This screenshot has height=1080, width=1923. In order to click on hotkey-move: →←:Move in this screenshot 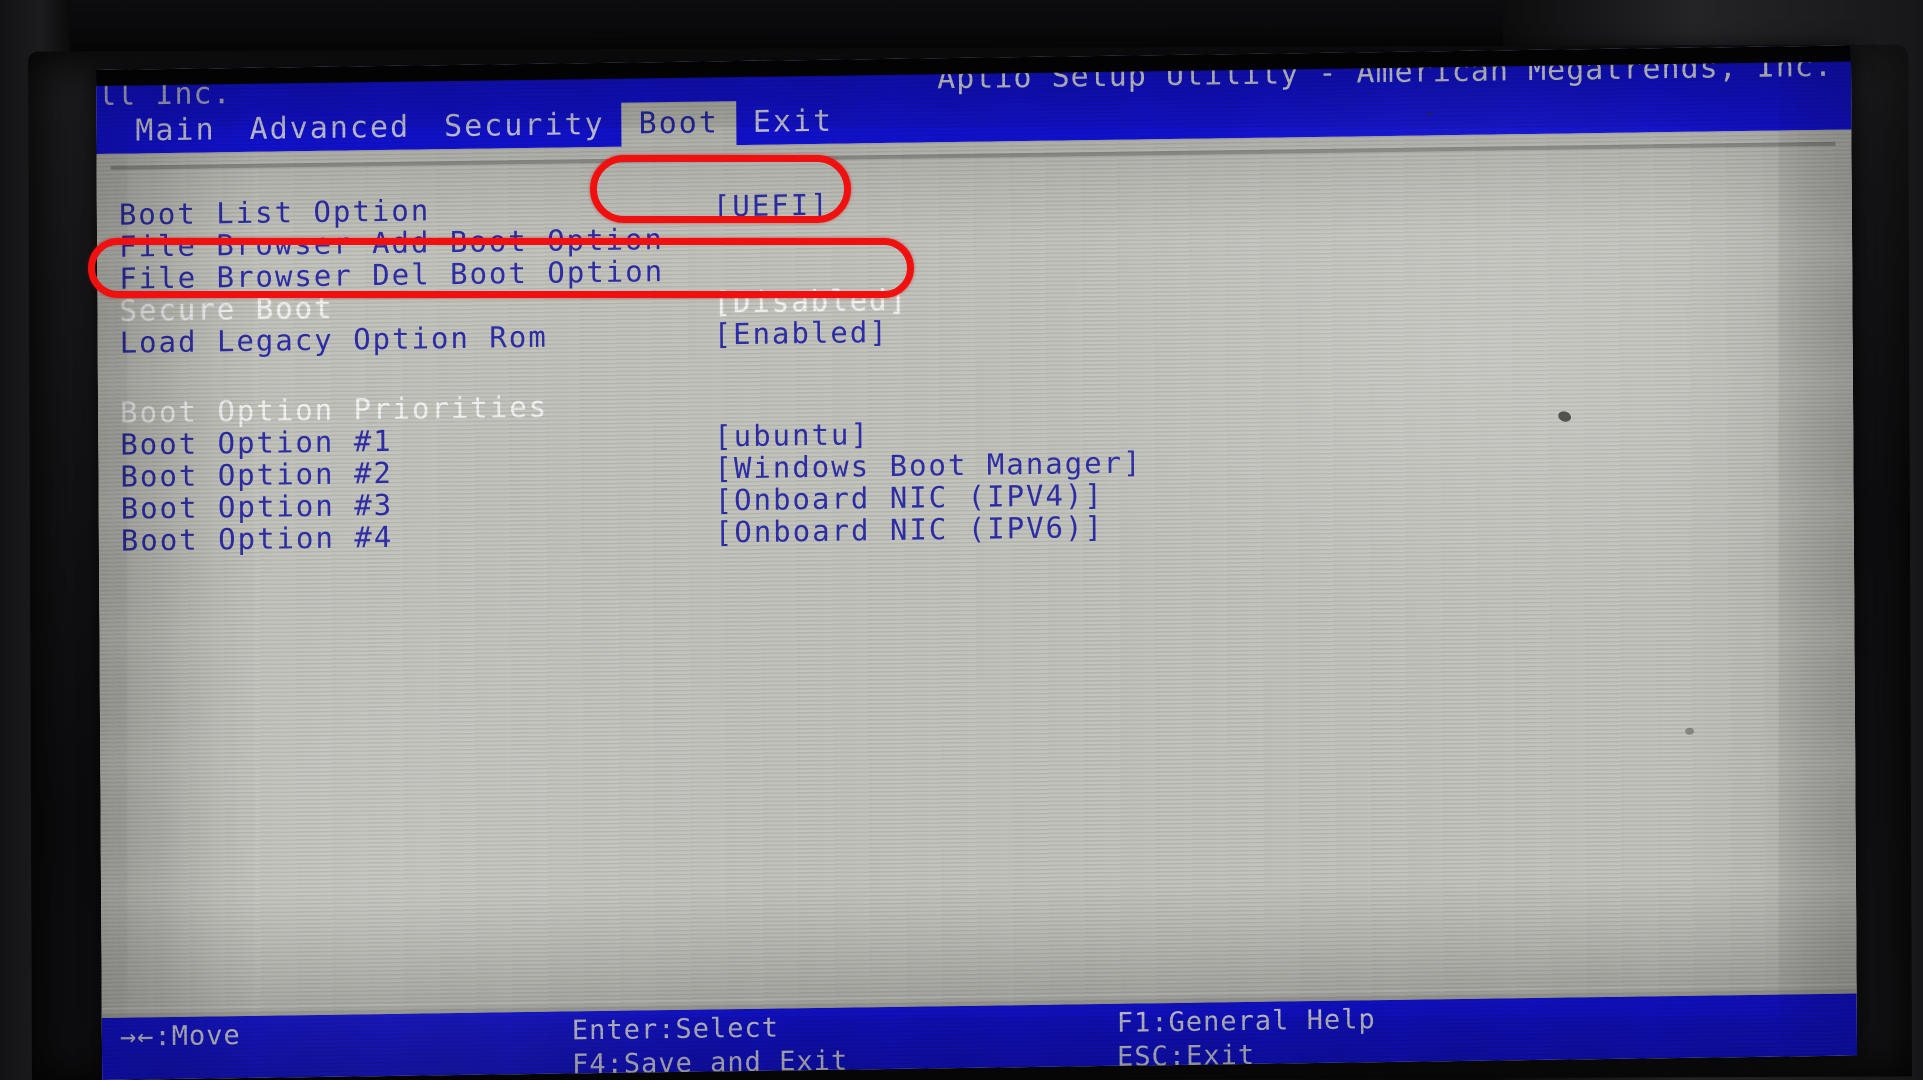, I will do `click(180, 1036)`.